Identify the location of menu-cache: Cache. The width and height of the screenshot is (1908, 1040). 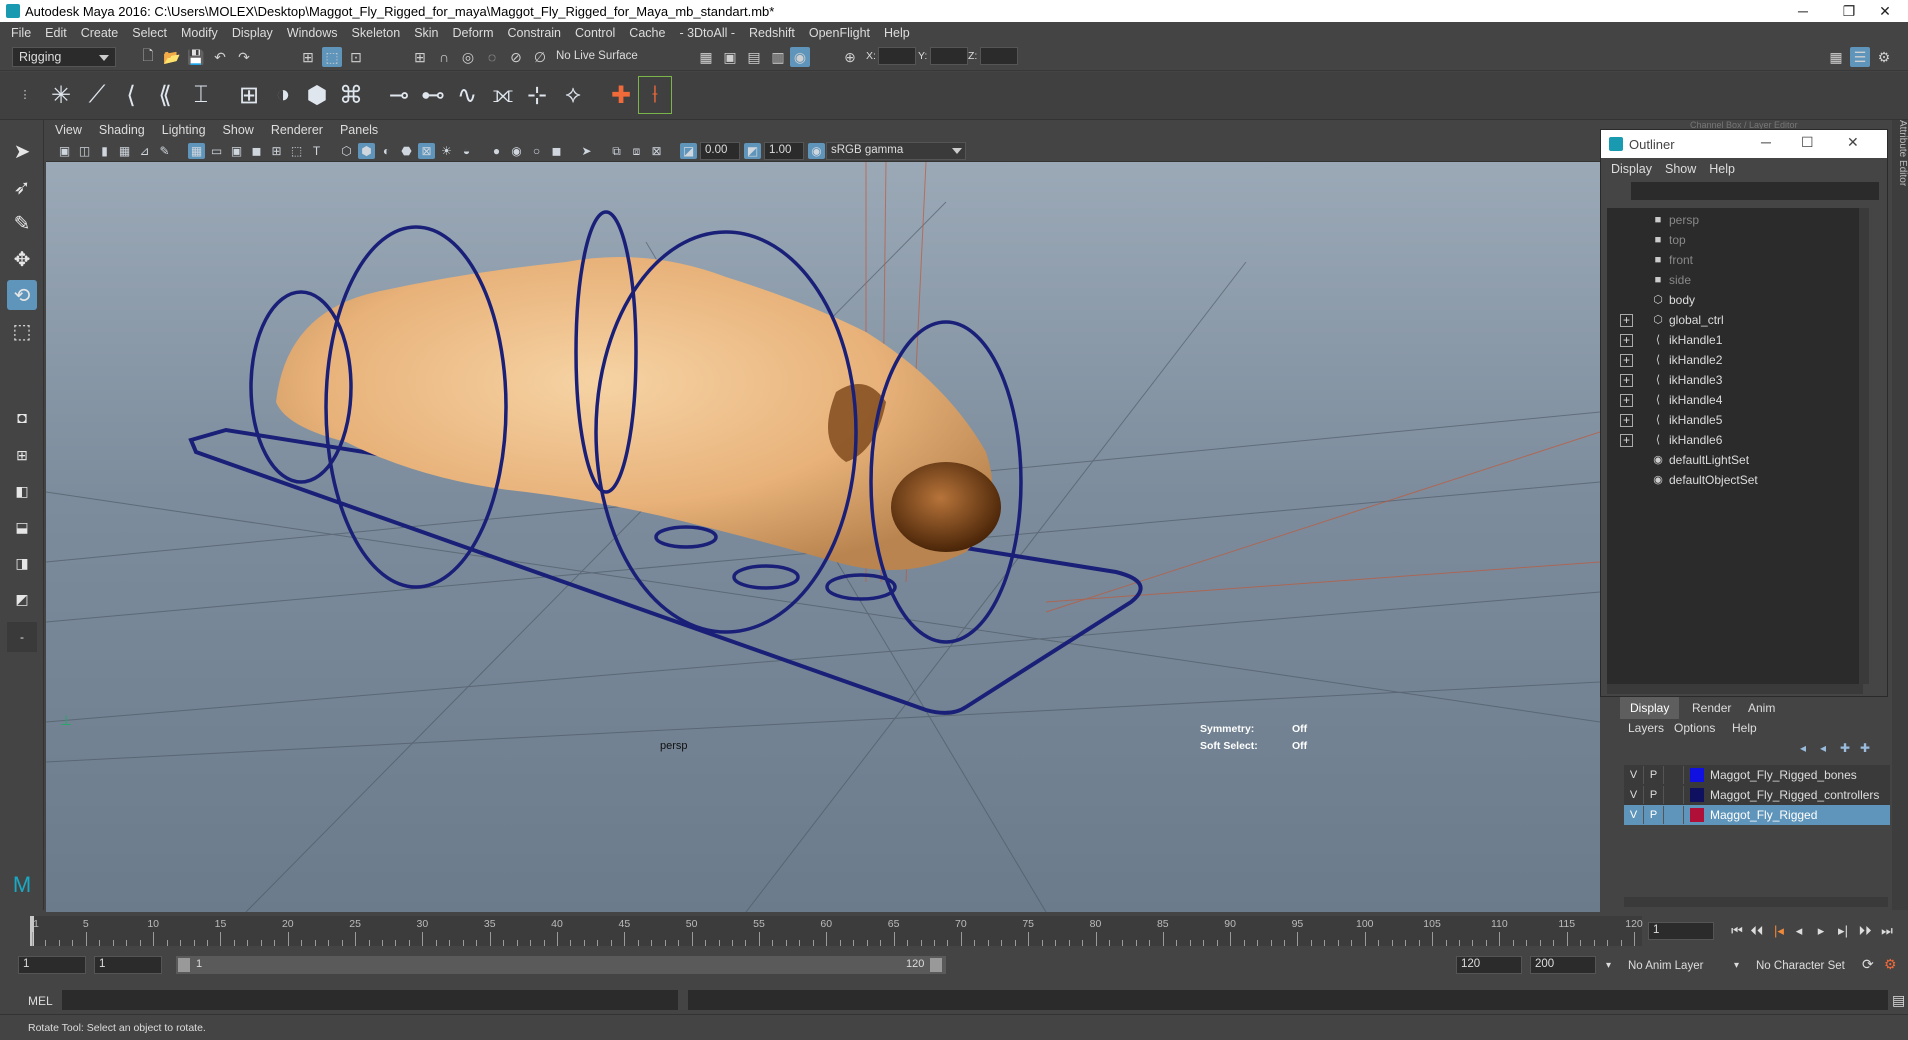
(647, 33).